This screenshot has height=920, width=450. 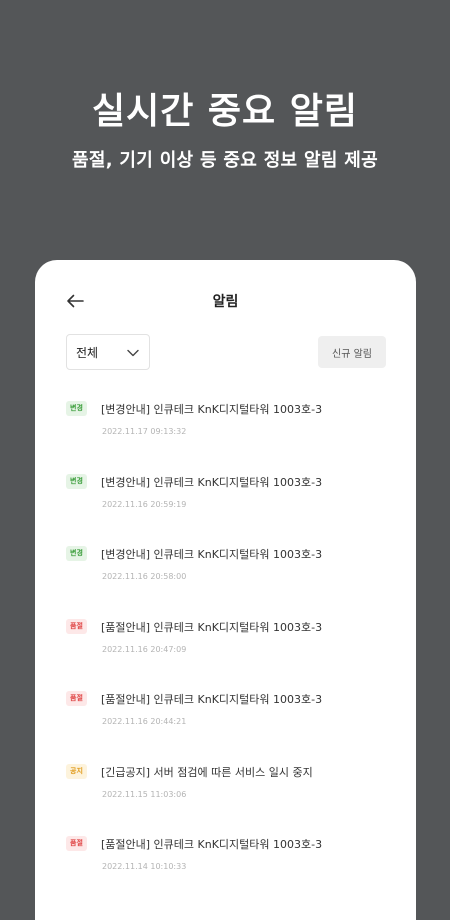 What do you see at coordinates (144, 649) in the screenshot?
I see `notification-timestamp: 2022.11.16 20:47:09` at bounding box center [144, 649].